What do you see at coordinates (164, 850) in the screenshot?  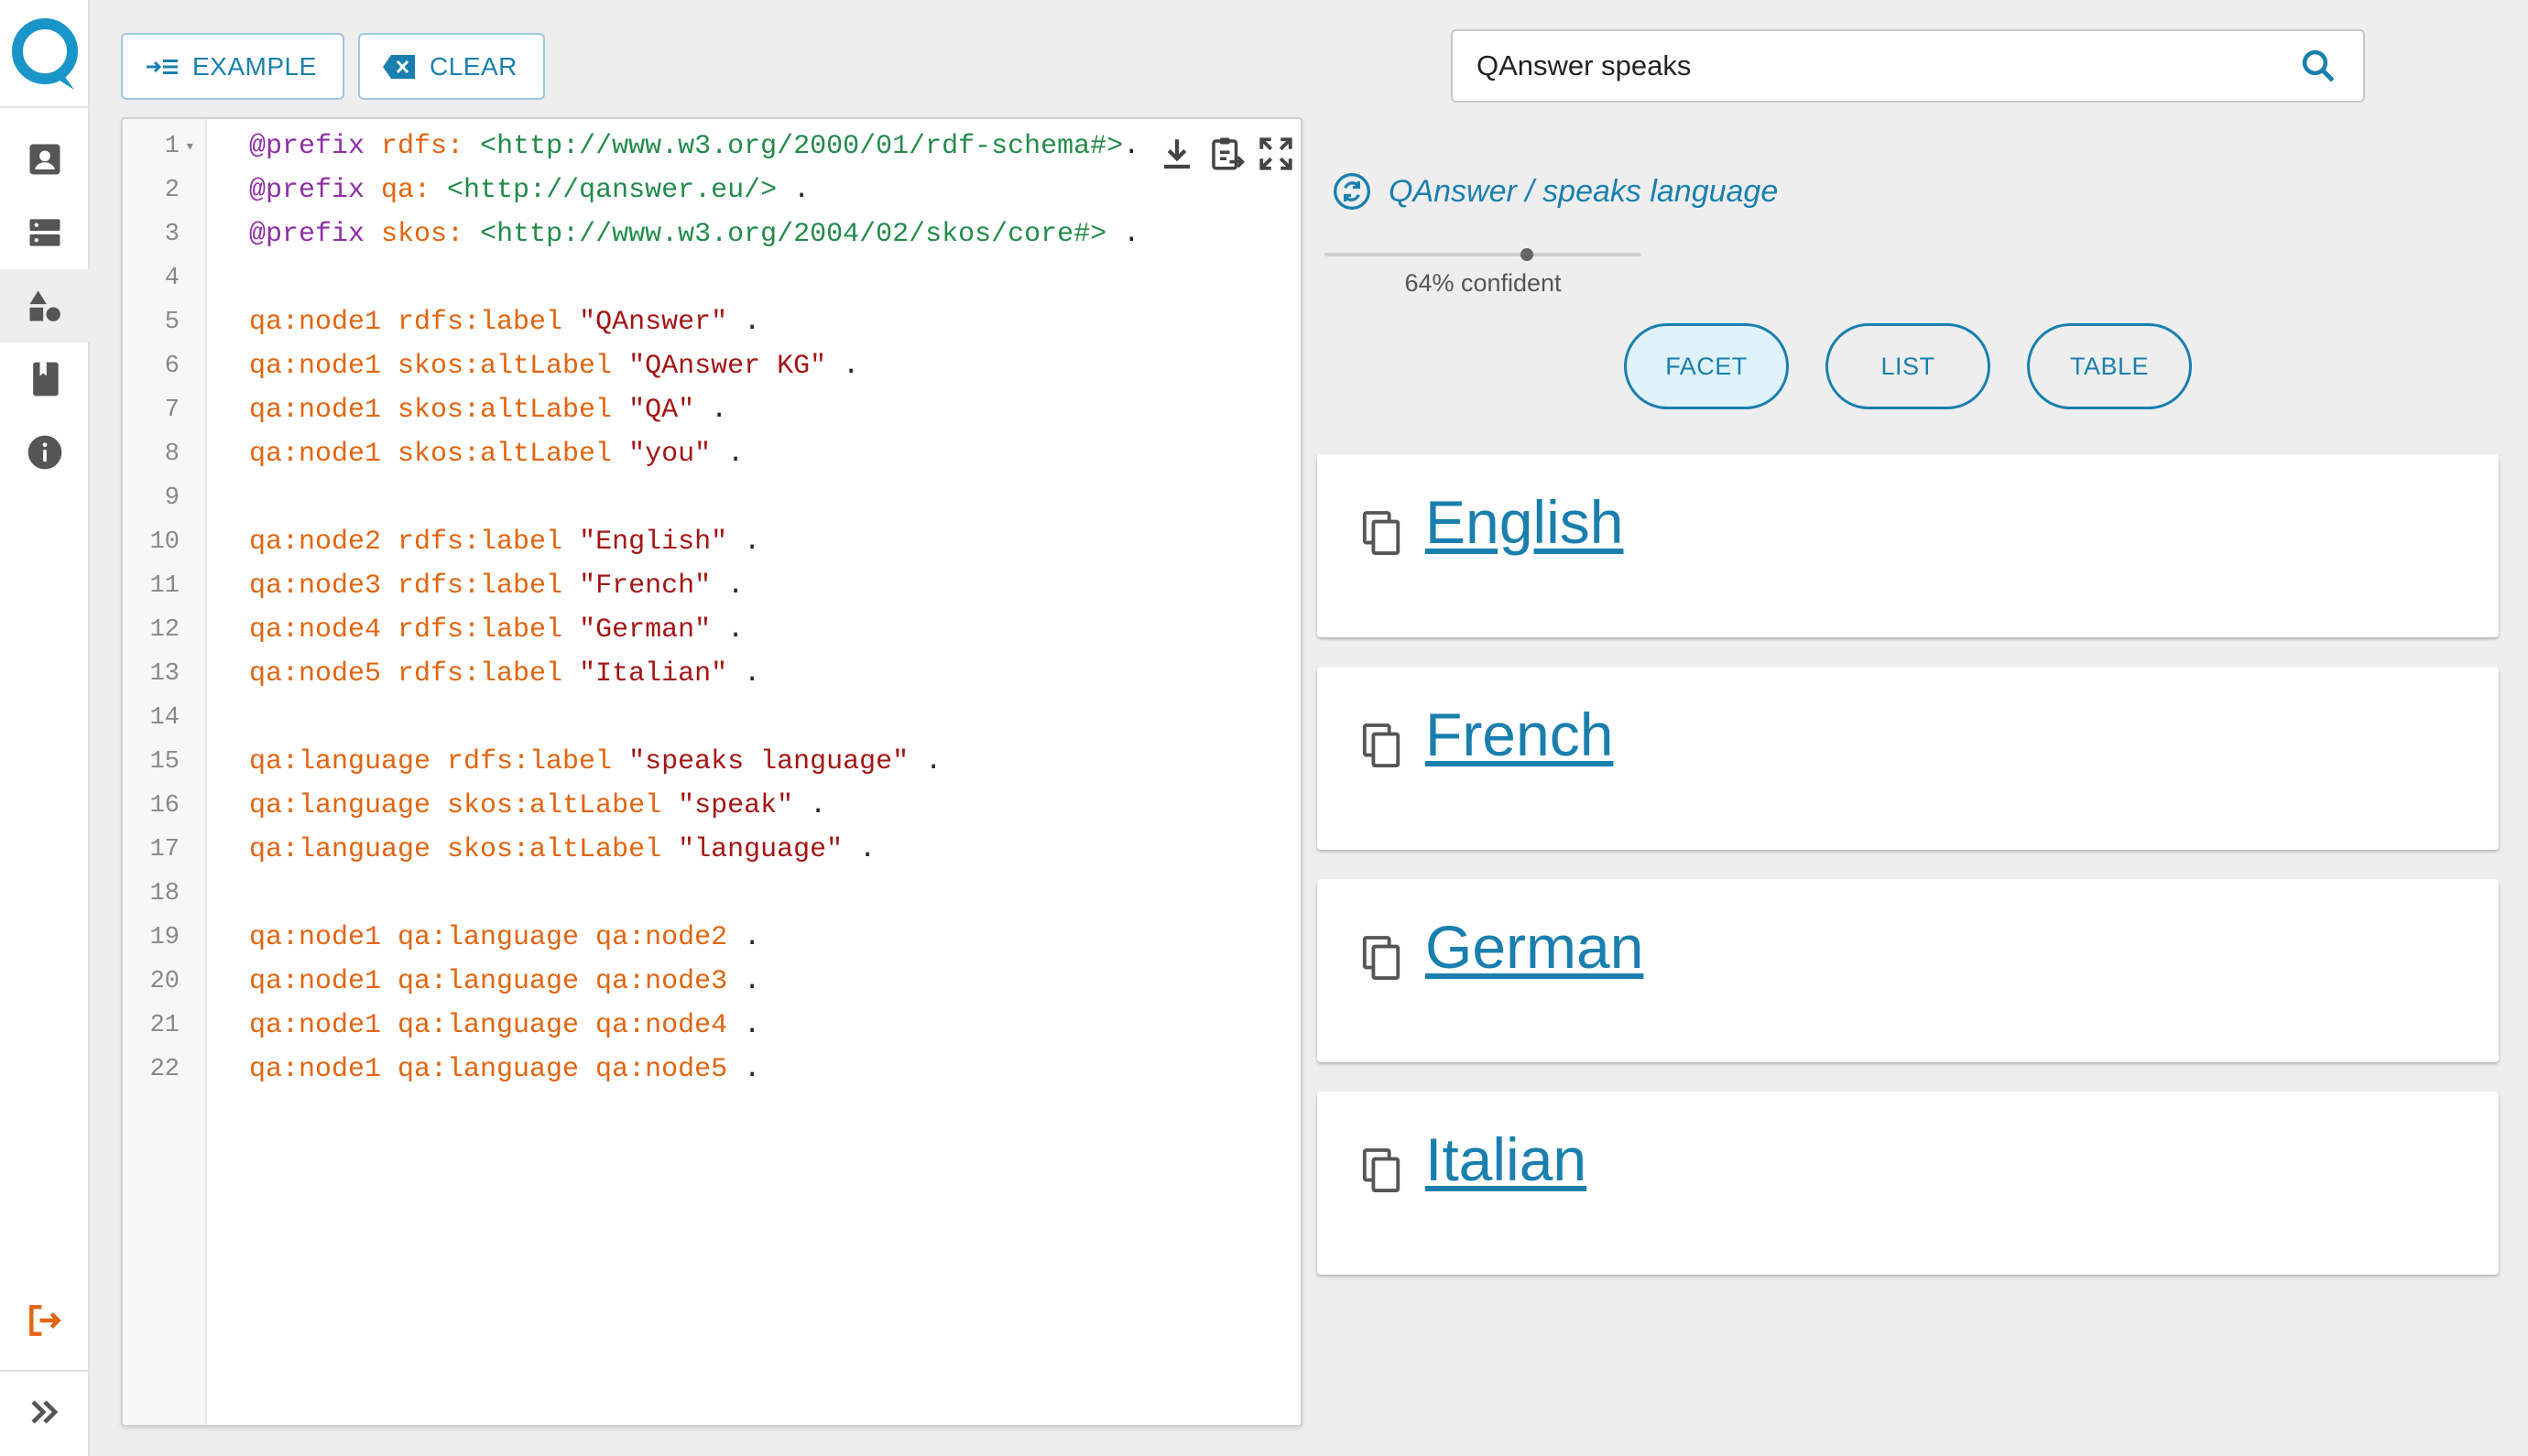 I see `line-number: 17` at bounding box center [164, 850].